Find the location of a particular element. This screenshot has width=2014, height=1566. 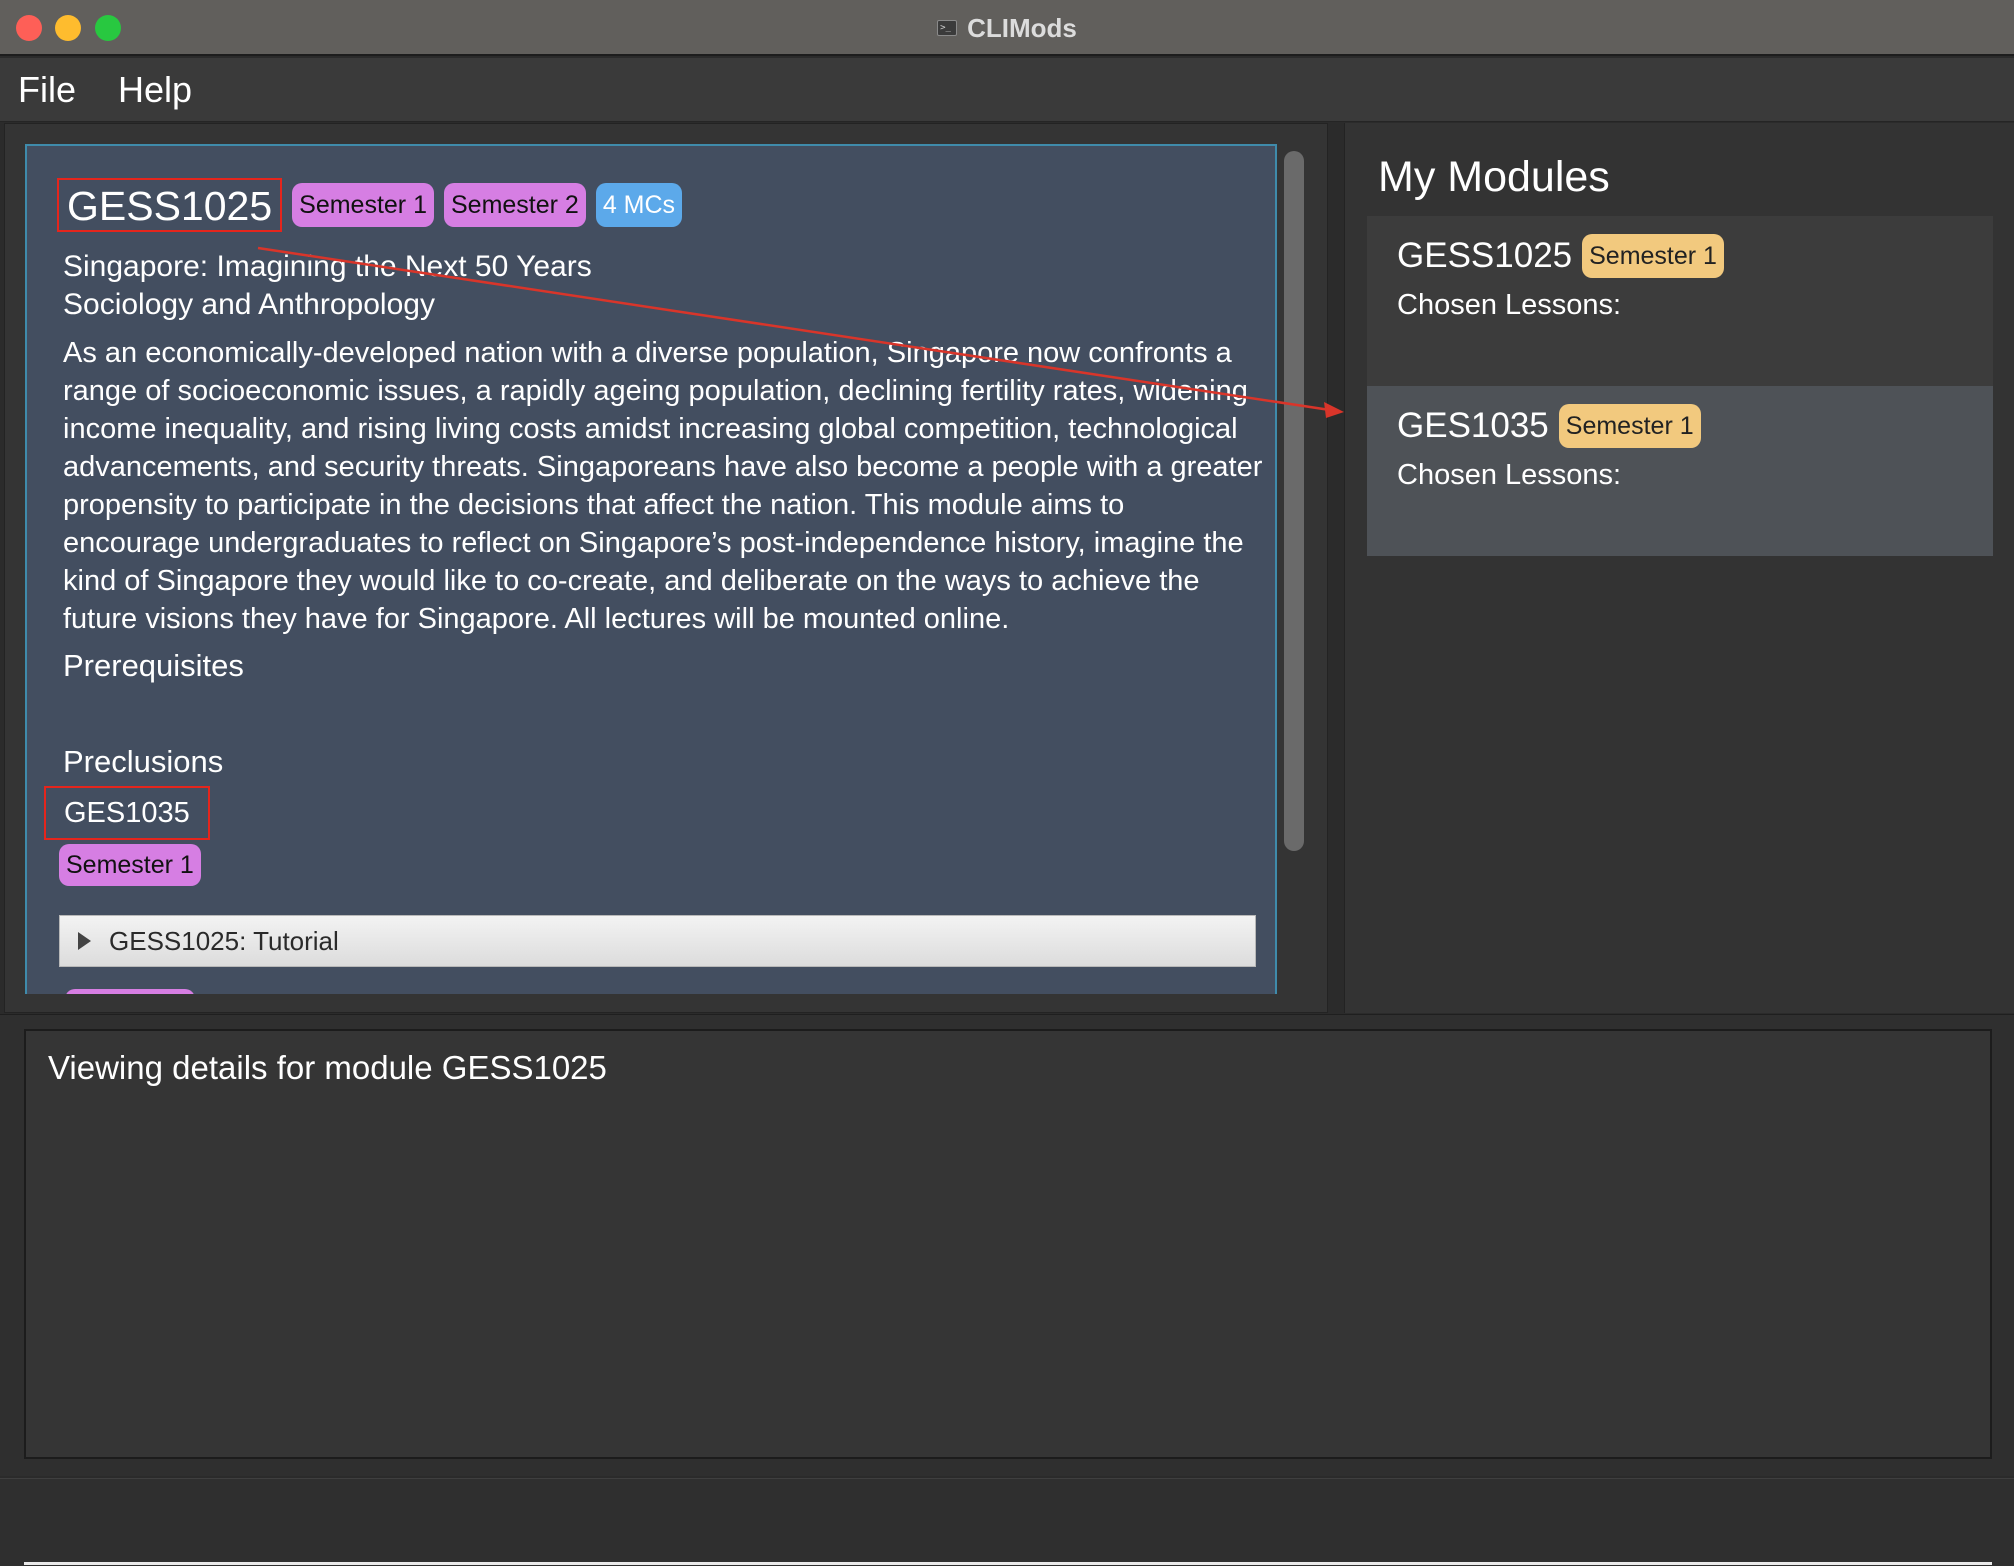

terminal-icon: >_ is located at coordinates (947, 28).